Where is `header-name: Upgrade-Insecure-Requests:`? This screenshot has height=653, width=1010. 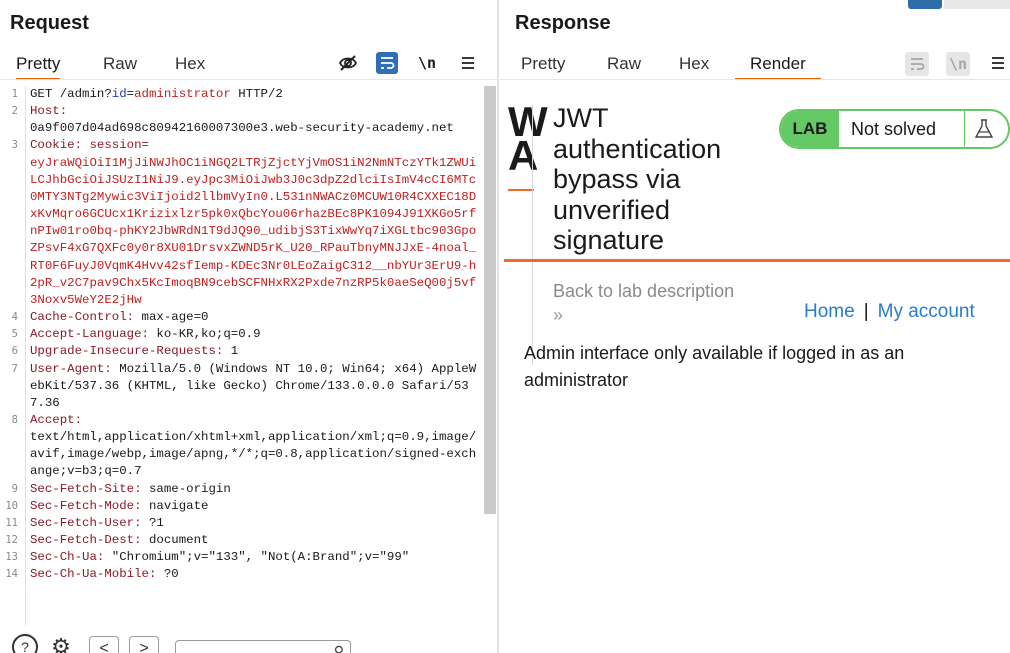 header-name: Upgrade-Insecure-Requests: is located at coordinates (127, 351).